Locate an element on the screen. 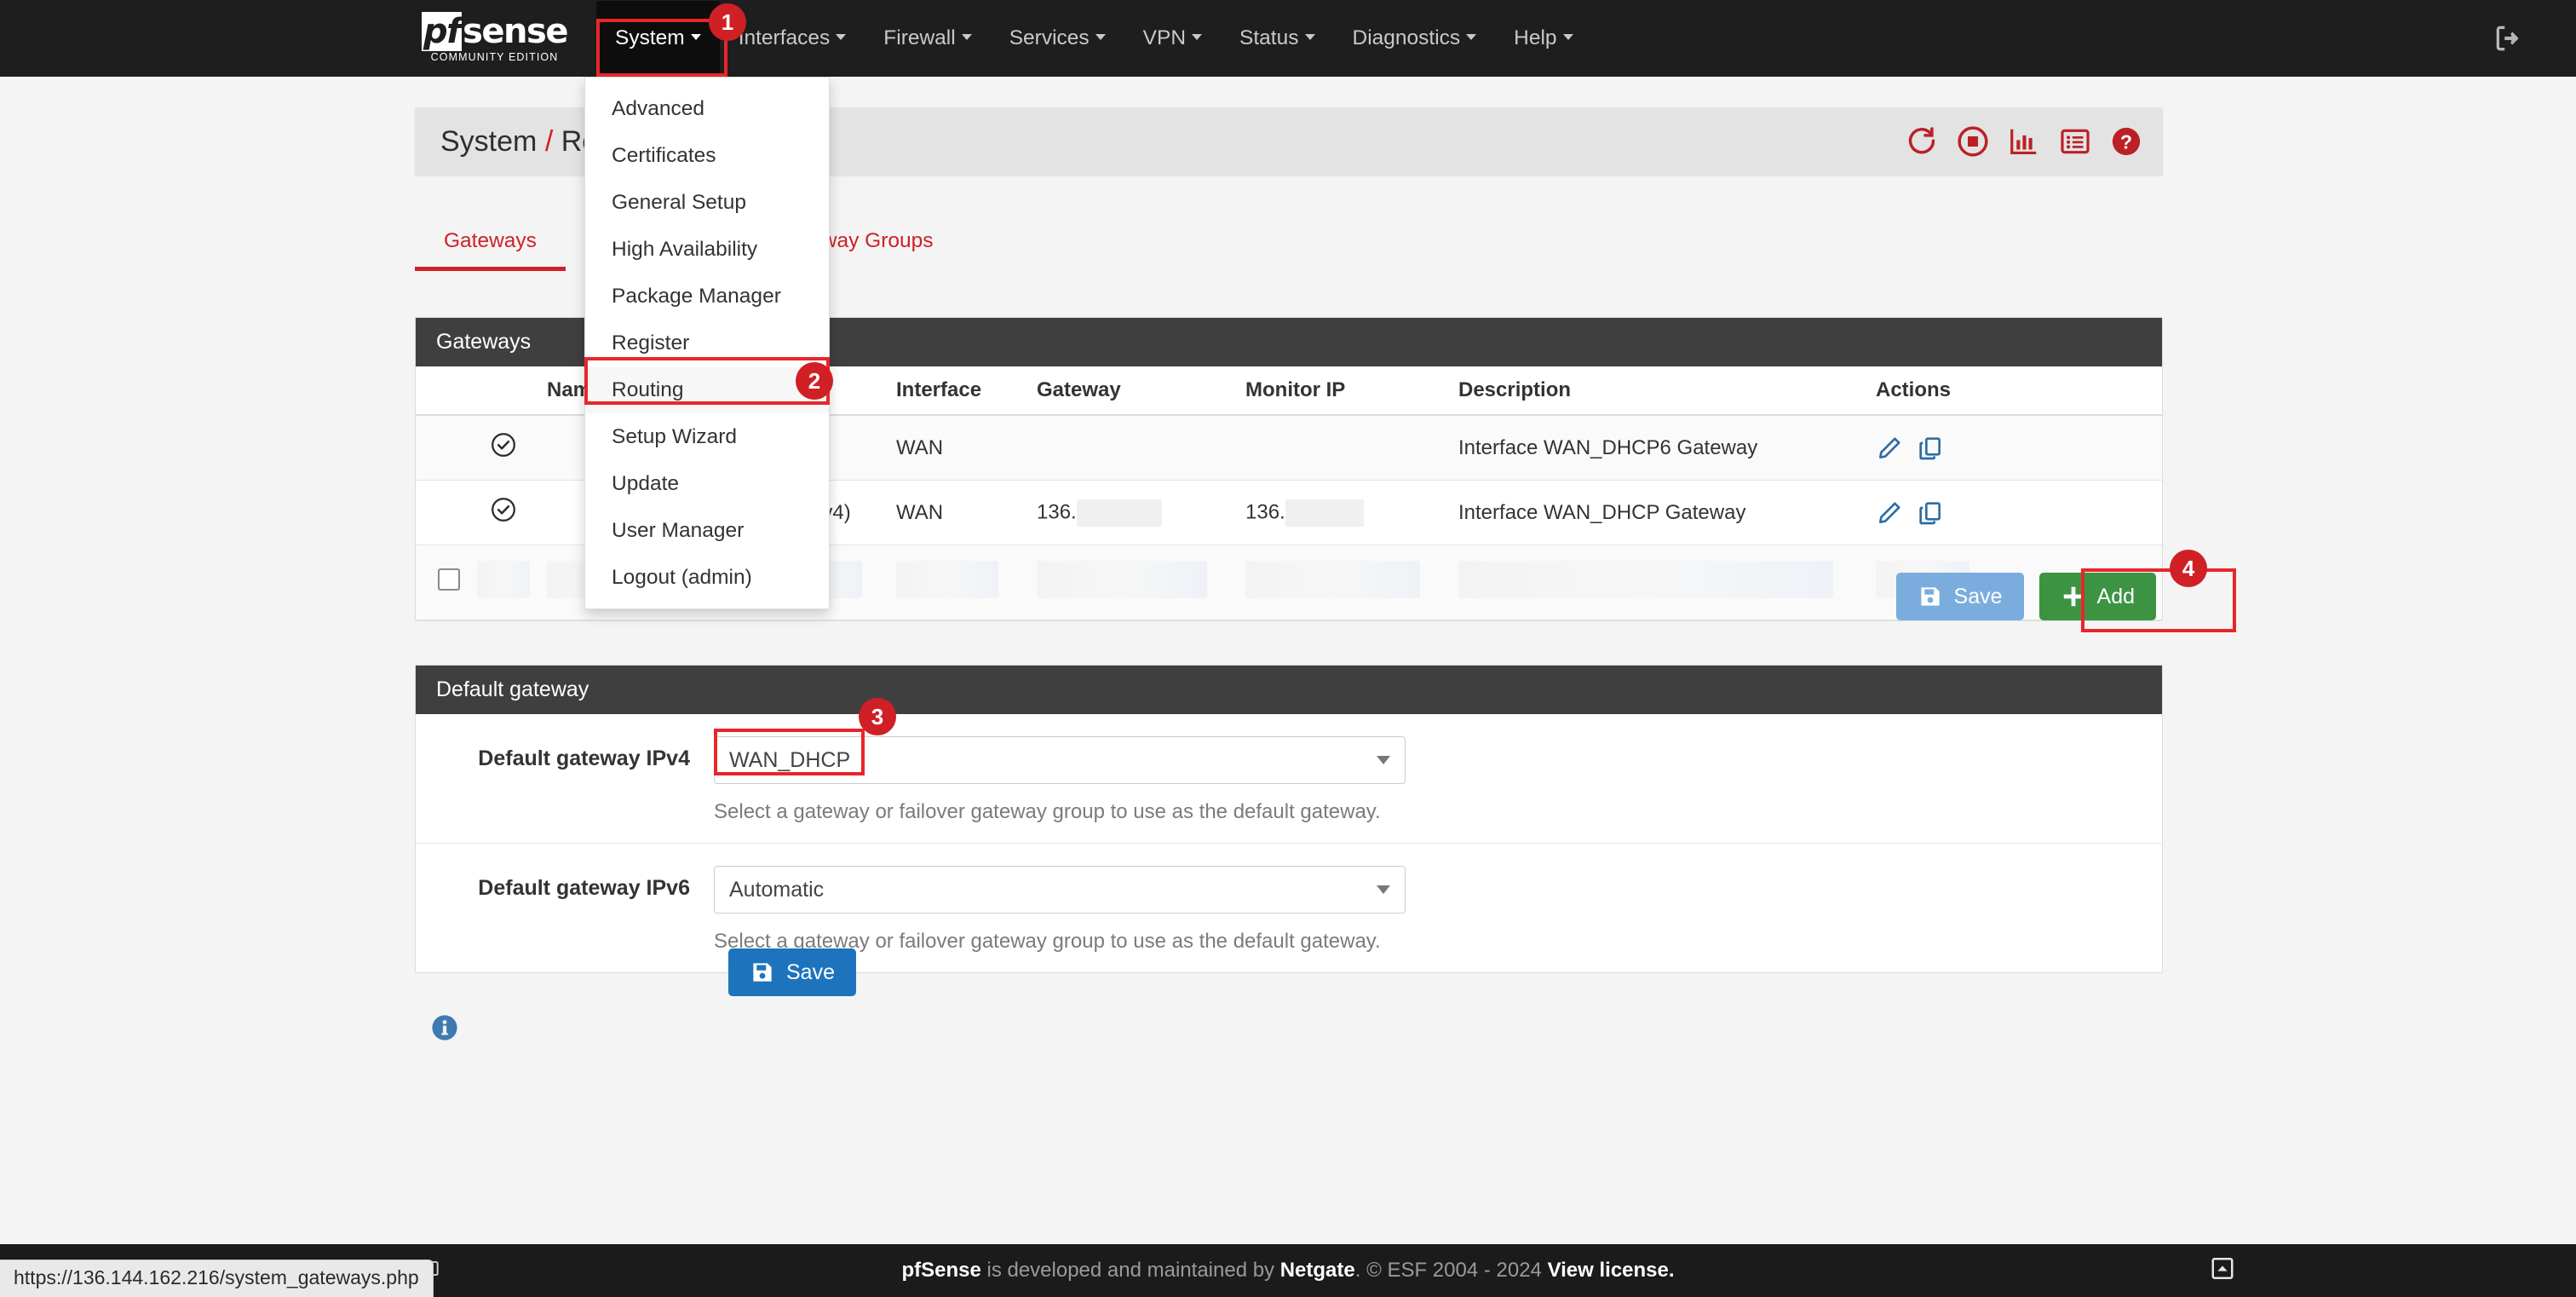 The image size is (2576, 1297). nav-item-firewall: Firewall is located at coordinates (927, 38).